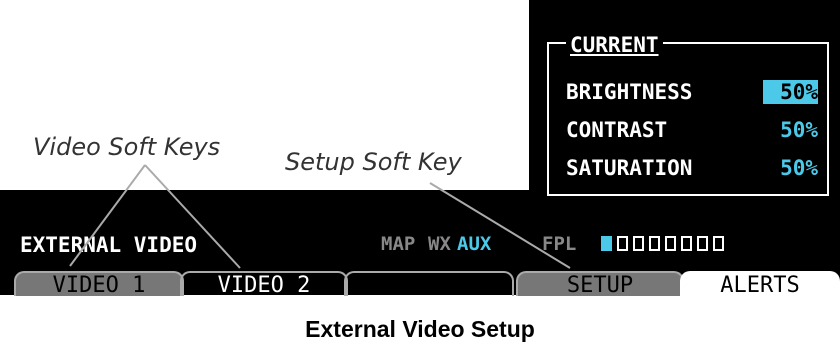 The width and height of the screenshot is (840, 355). I want to click on page-group-map: MAP, so click(398, 244).